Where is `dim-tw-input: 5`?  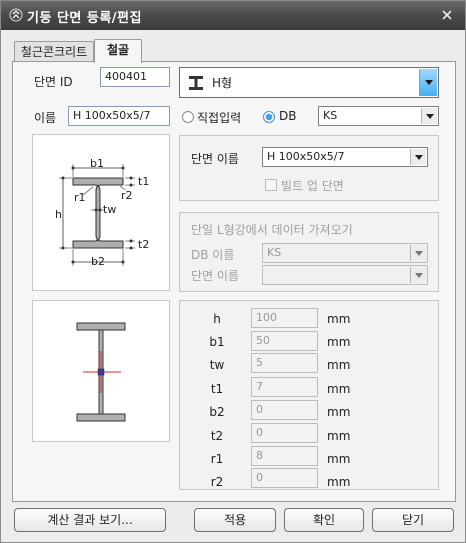
dim-tw-input: 5 is located at coordinates (284, 363).